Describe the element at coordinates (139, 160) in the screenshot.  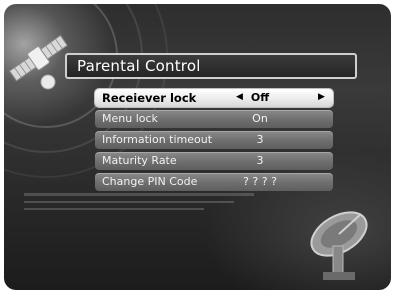
I see `menu-item-label: Maturity Rate` at that location.